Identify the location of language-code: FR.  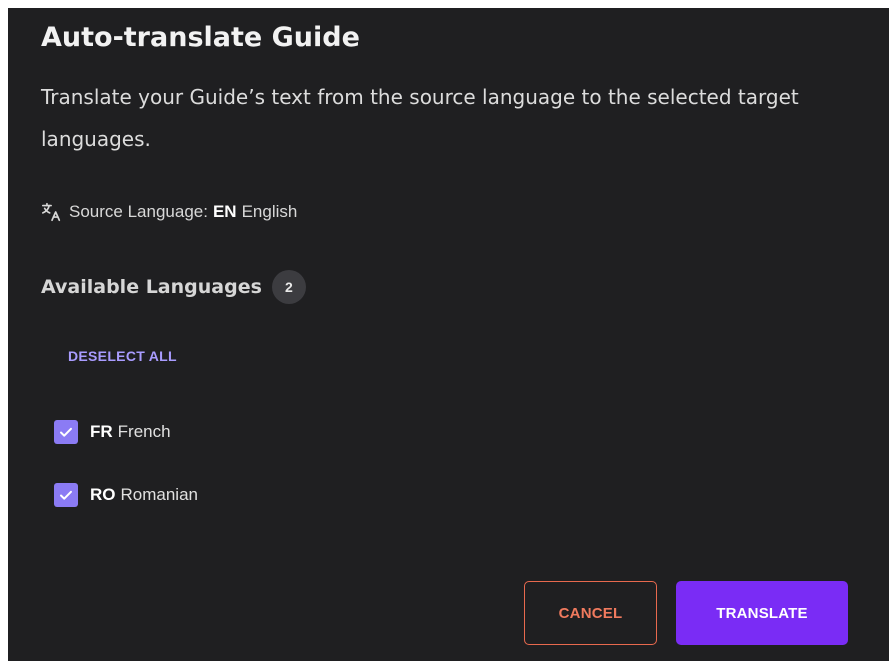
(101, 431).